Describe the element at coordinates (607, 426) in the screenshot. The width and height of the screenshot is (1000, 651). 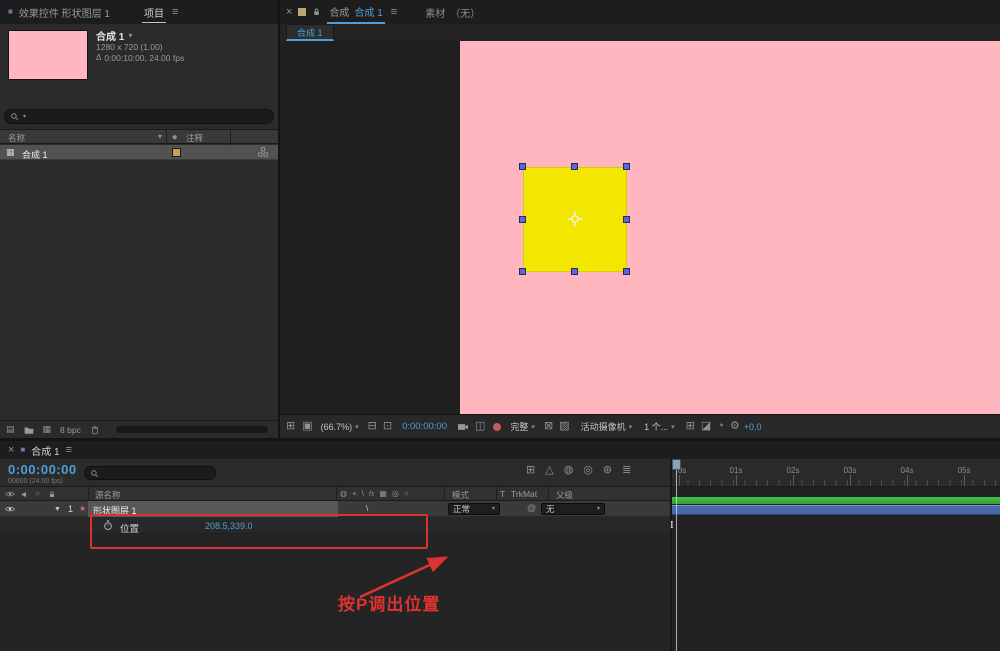
I see `view-select: 活动摄像机 ▾` at that location.